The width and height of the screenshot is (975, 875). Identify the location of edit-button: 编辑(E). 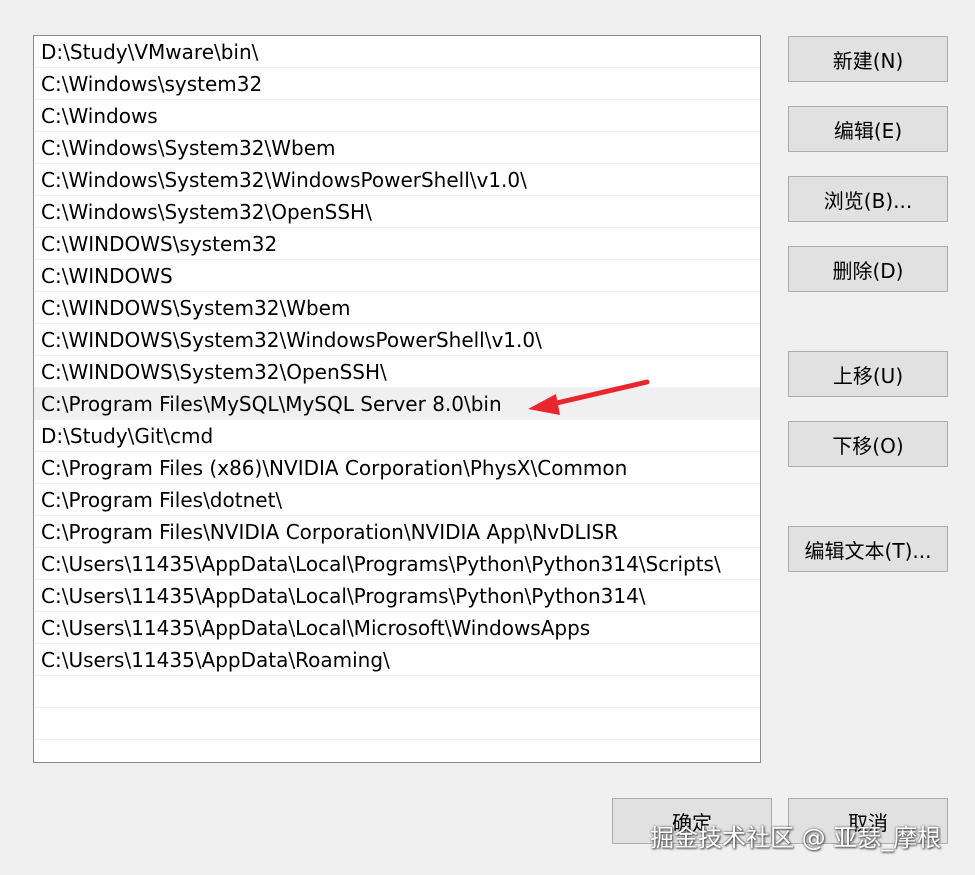
(868, 129).